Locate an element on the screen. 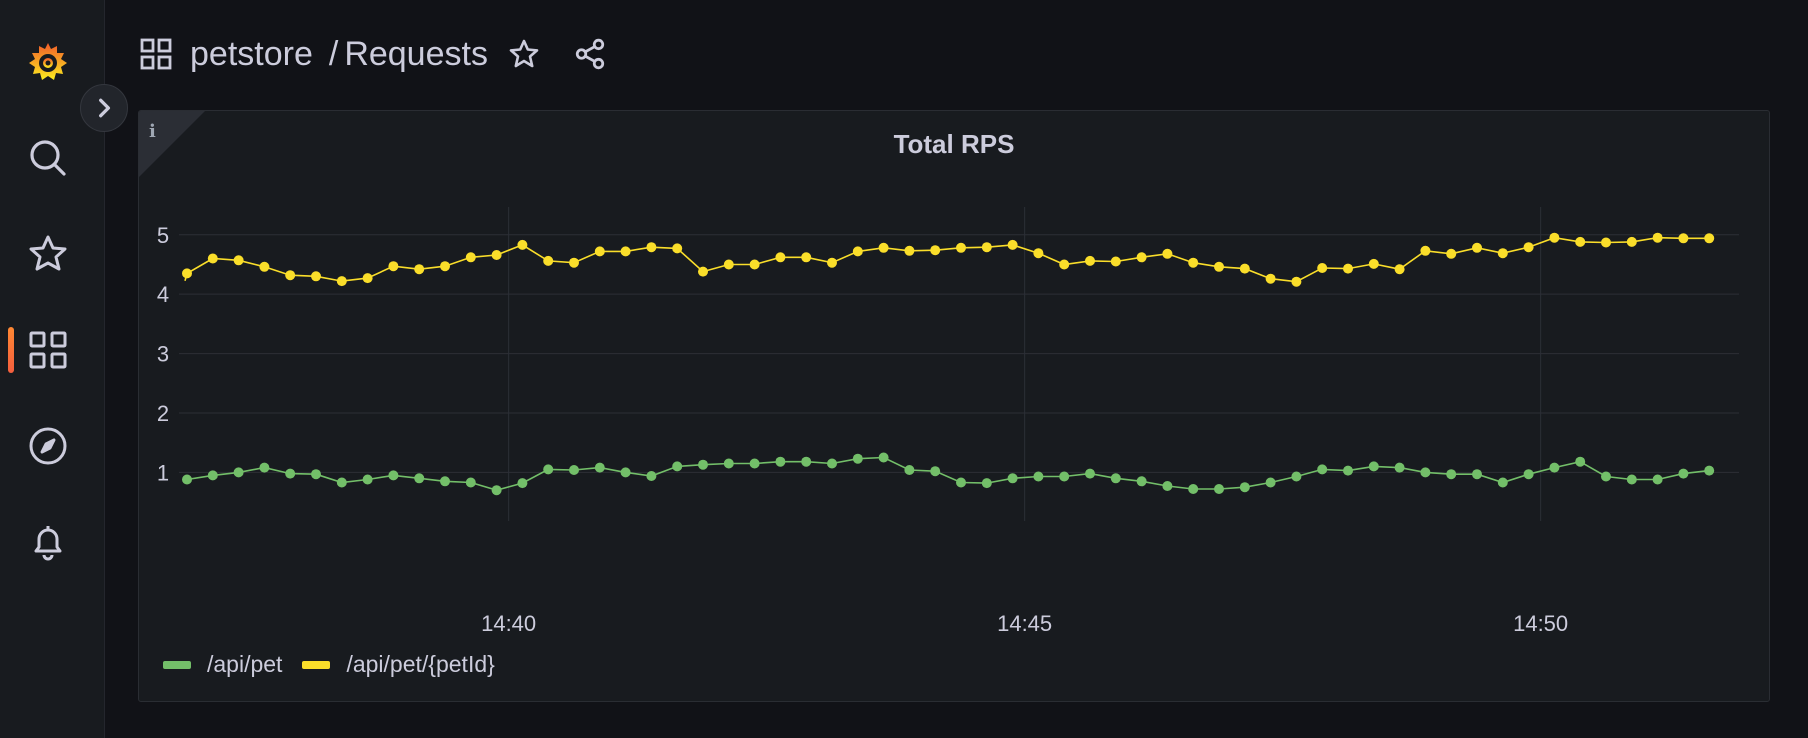 The width and height of the screenshot is (1808, 738). explore-compass-icon is located at coordinates (48, 446).